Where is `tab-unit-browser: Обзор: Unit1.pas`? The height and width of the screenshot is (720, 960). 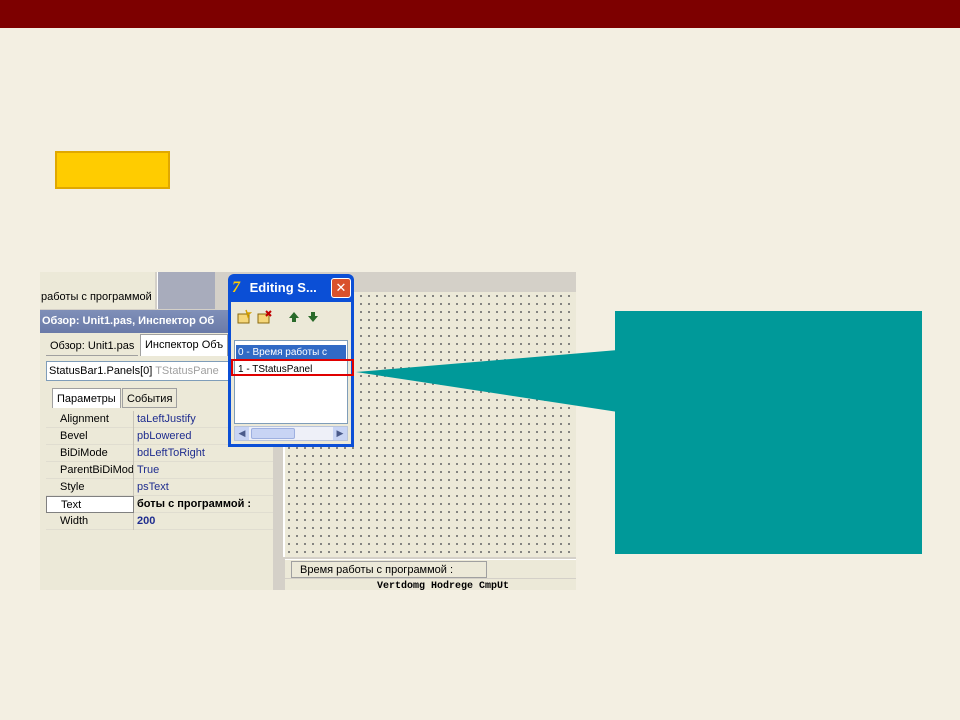 tab-unit-browser: Обзор: Unit1.pas is located at coordinates (92, 346).